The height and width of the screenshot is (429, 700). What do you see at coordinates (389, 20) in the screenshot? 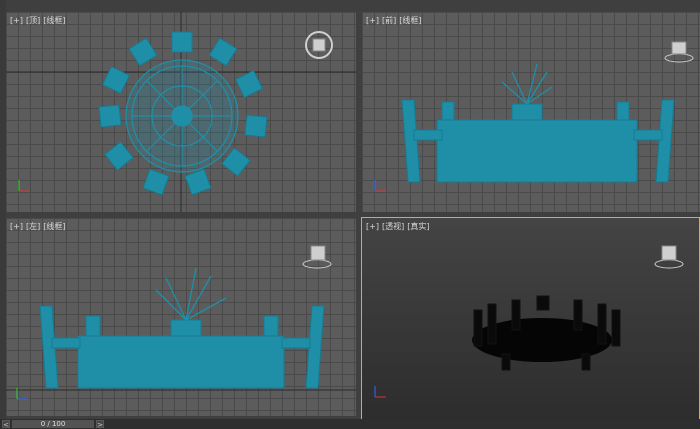
I see `view-type: [前]` at bounding box center [389, 20].